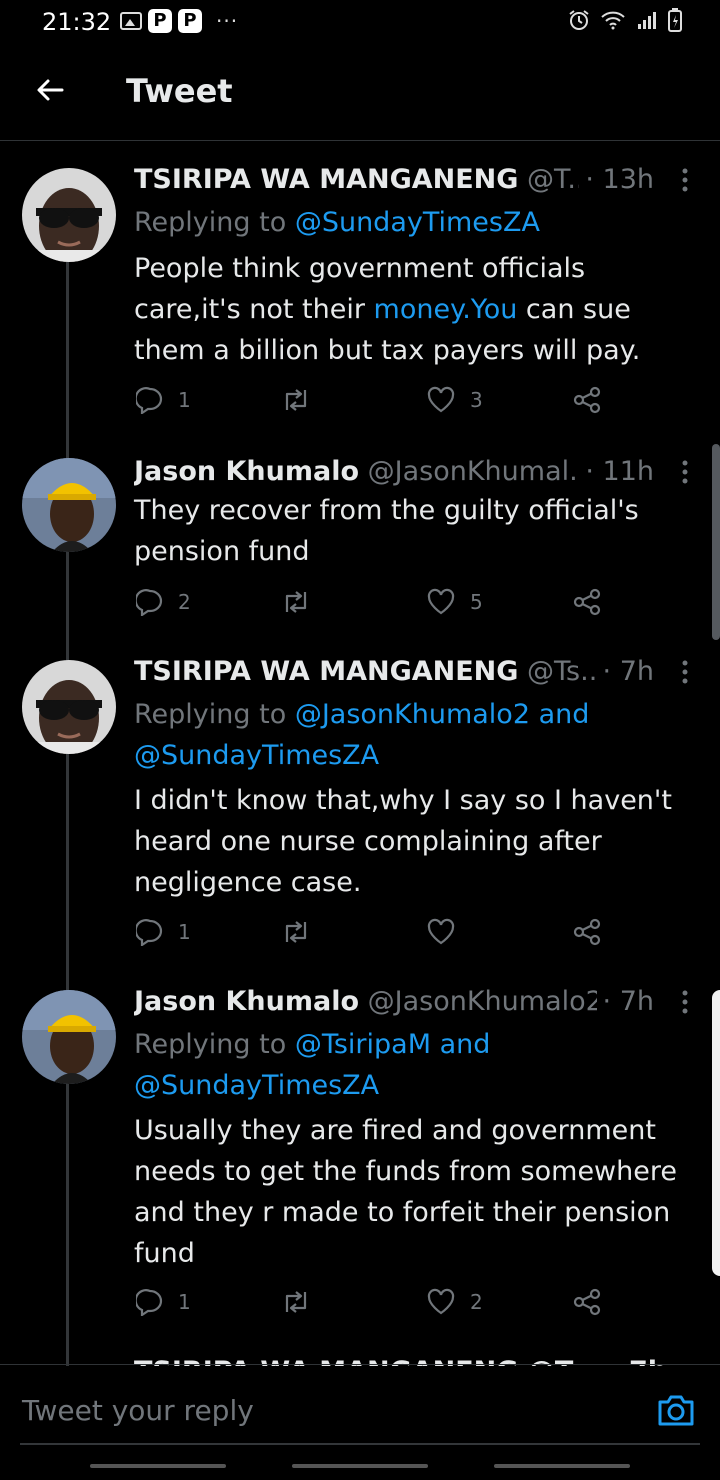 The width and height of the screenshot is (720, 1480). Describe the element at coordinates (616, 179) in the screenshot. I see `tweet-time: · 13h` at that location.